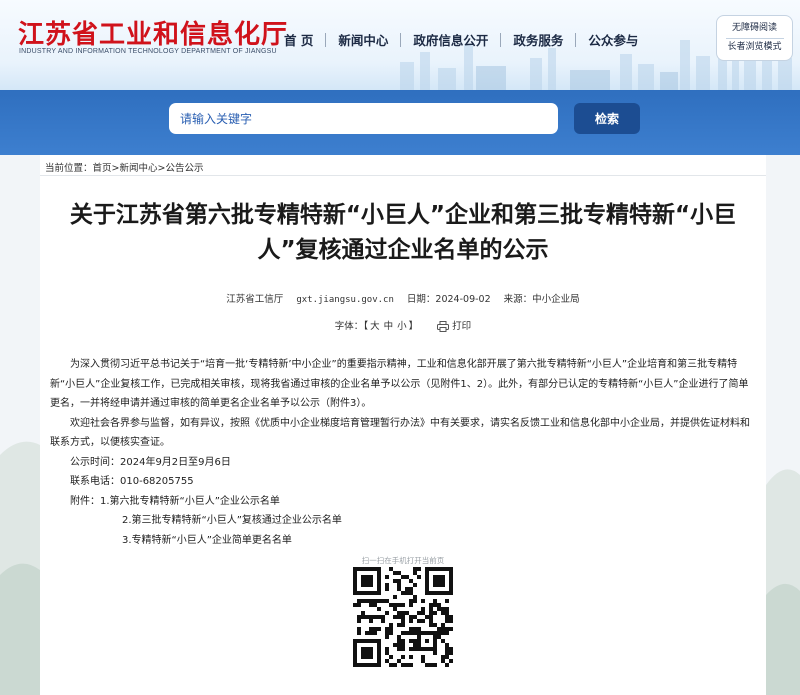 This screenshot has height=695, width=800. I want to click on search-input, so click(363, 118).